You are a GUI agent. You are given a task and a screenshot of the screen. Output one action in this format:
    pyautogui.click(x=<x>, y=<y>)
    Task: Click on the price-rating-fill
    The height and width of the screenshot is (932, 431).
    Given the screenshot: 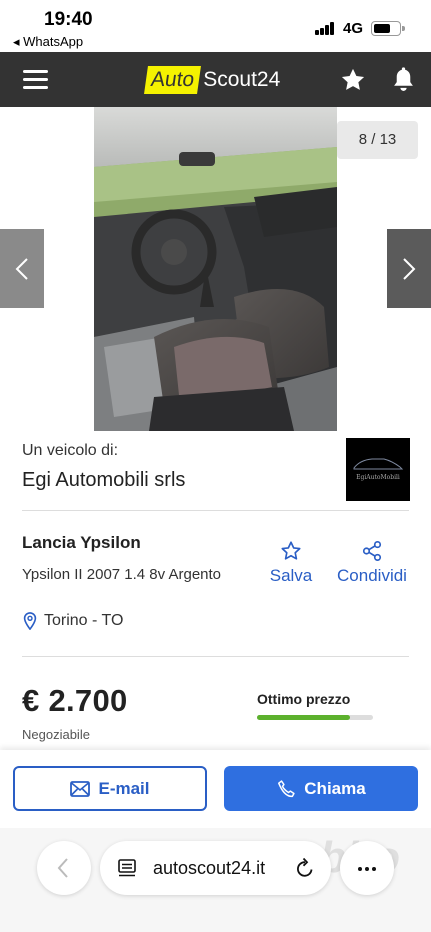 What is the action you would take?
    pyautogui.click(x=303, y=717)
    